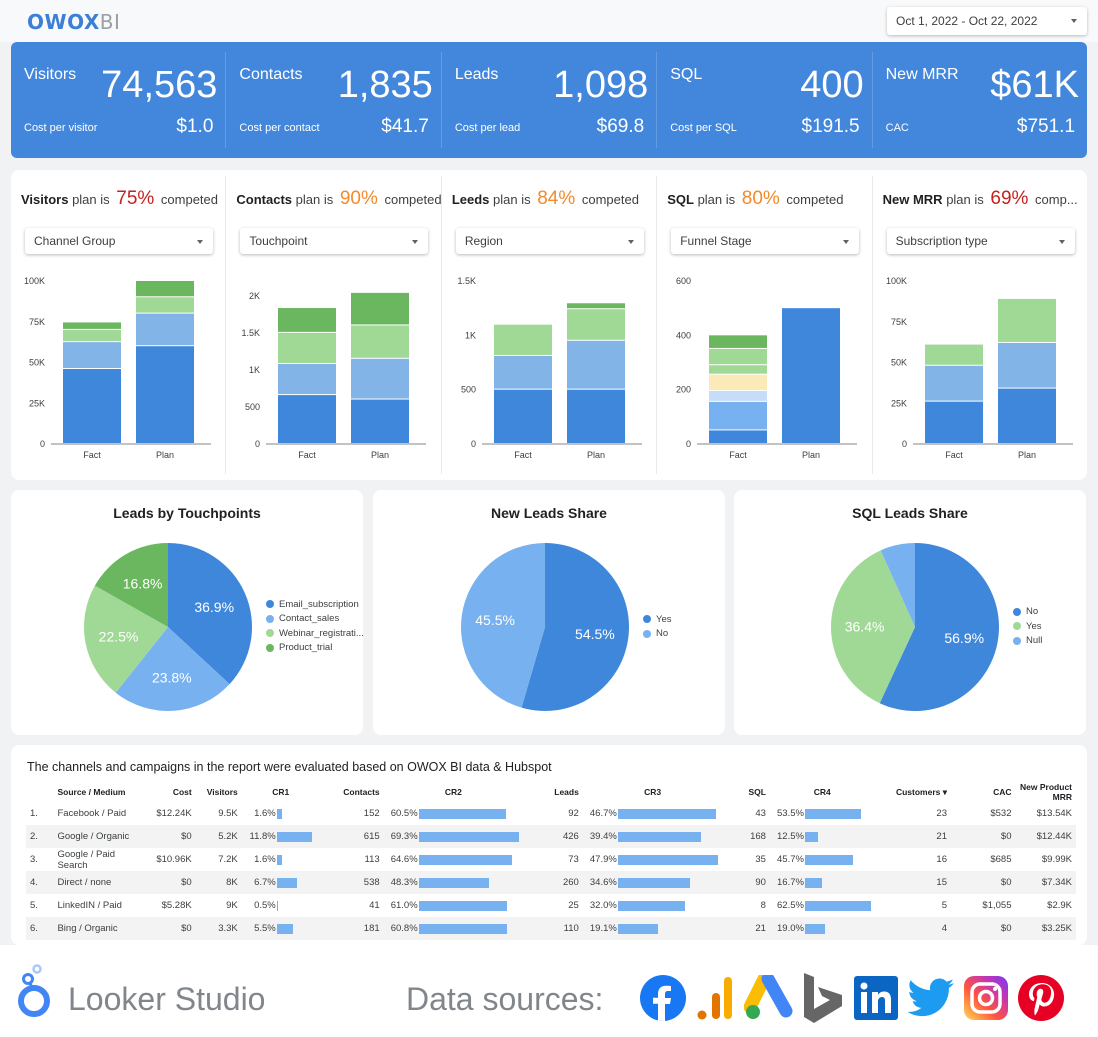 The width and height of the screenshot is (1098, 1037). I want to click on rate-cell: 19.0%, so click(822, 928).